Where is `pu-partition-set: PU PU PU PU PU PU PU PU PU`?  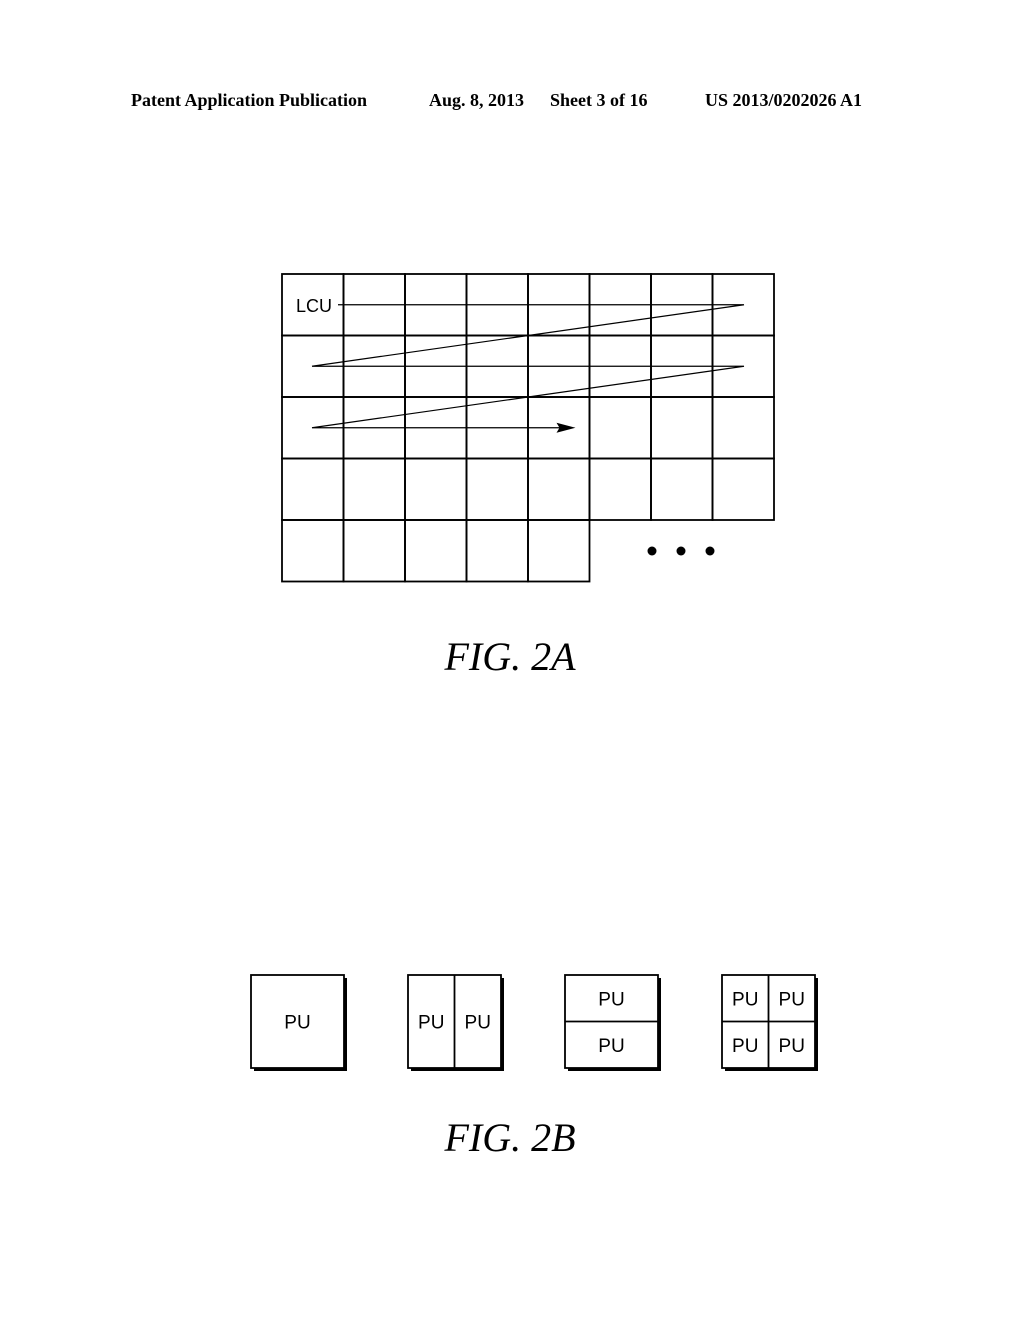 pu-partition-set: PU PU PU PU PU PU PU PU PU is located at coordinates (534, 1022).